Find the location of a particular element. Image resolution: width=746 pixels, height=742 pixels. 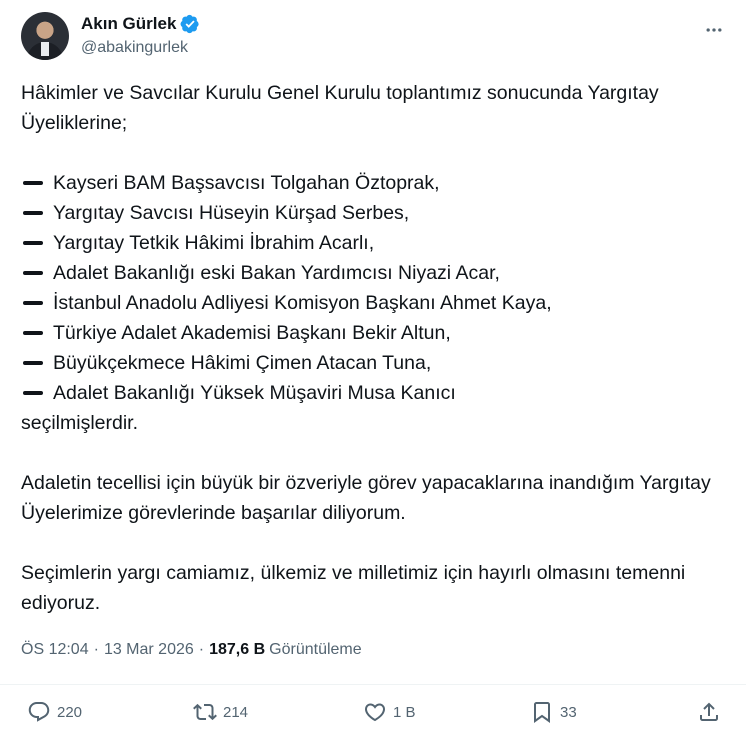

divider is located at coordinates (373, 684).